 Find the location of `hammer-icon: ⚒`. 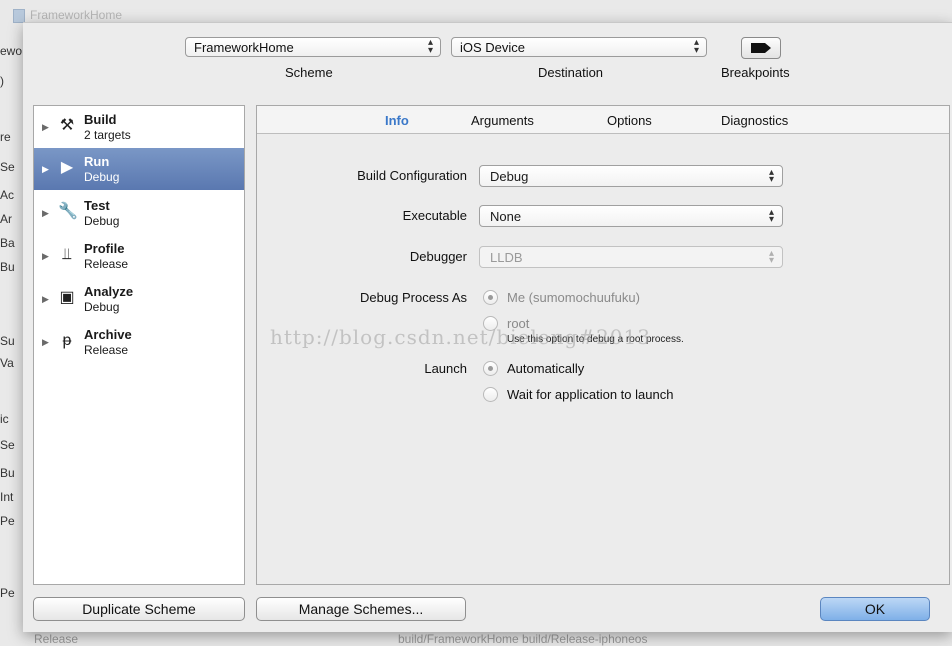

hammer-icon: ⚒ is located at coordinates (67, 125).